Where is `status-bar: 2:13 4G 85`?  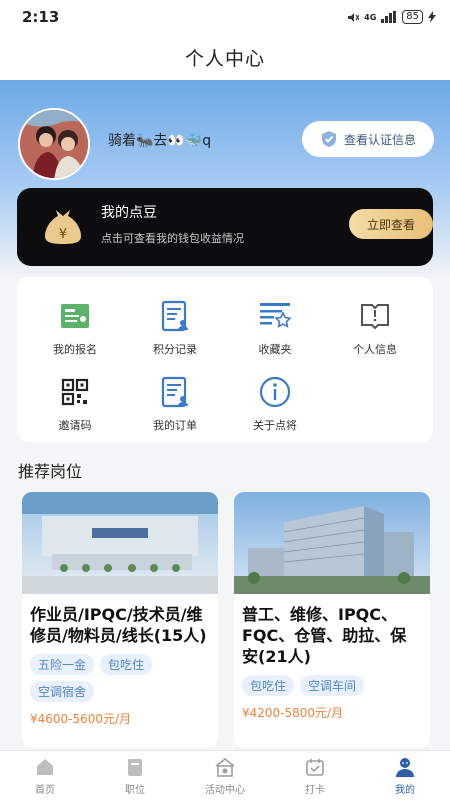 status-bar: 2:13 4G 85 is located at coordinates (225, 17).